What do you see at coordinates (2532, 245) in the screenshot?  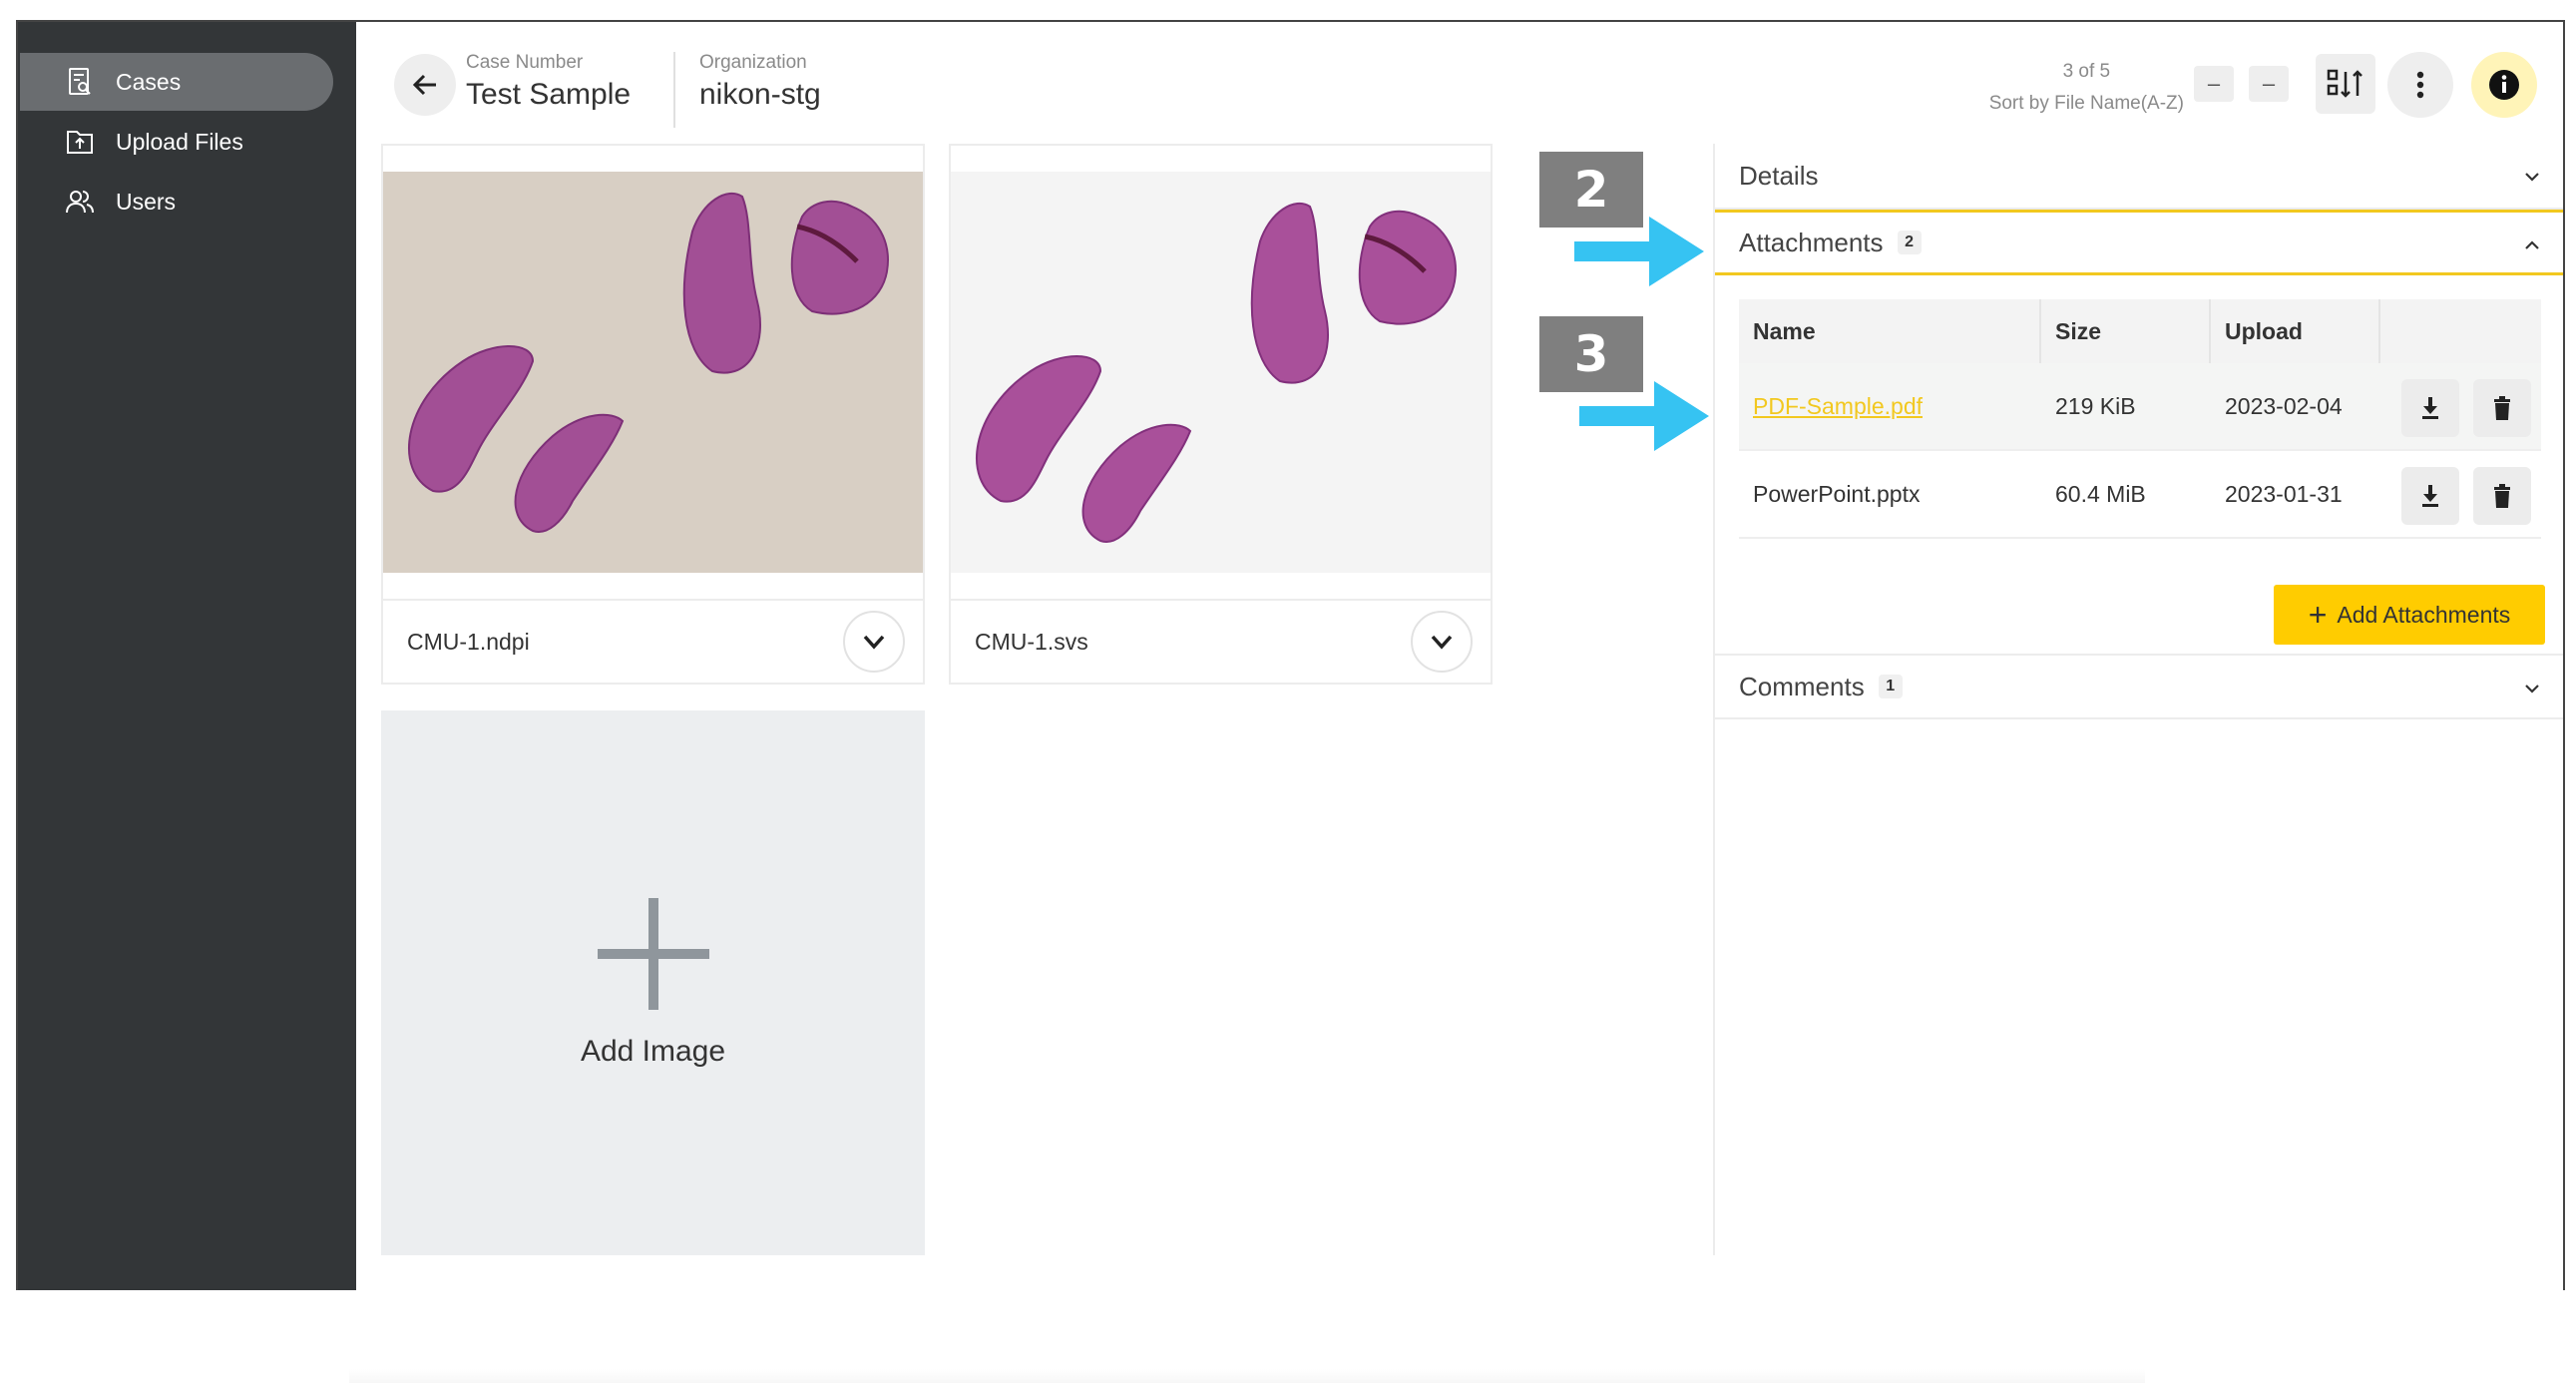 I see `chevron-up-icon` at bounding box center [2532, 245].